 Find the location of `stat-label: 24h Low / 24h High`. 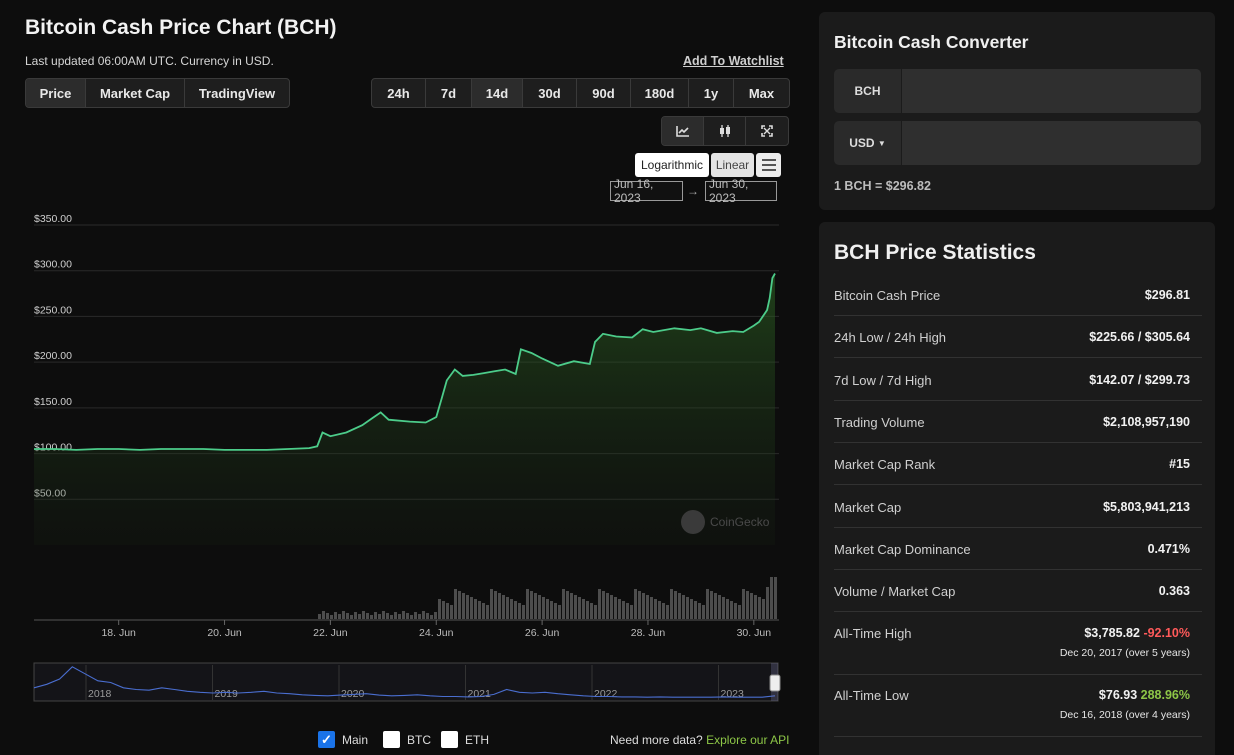

stat-label: 24h Low / 24h High is located at coordinates (890, 338).